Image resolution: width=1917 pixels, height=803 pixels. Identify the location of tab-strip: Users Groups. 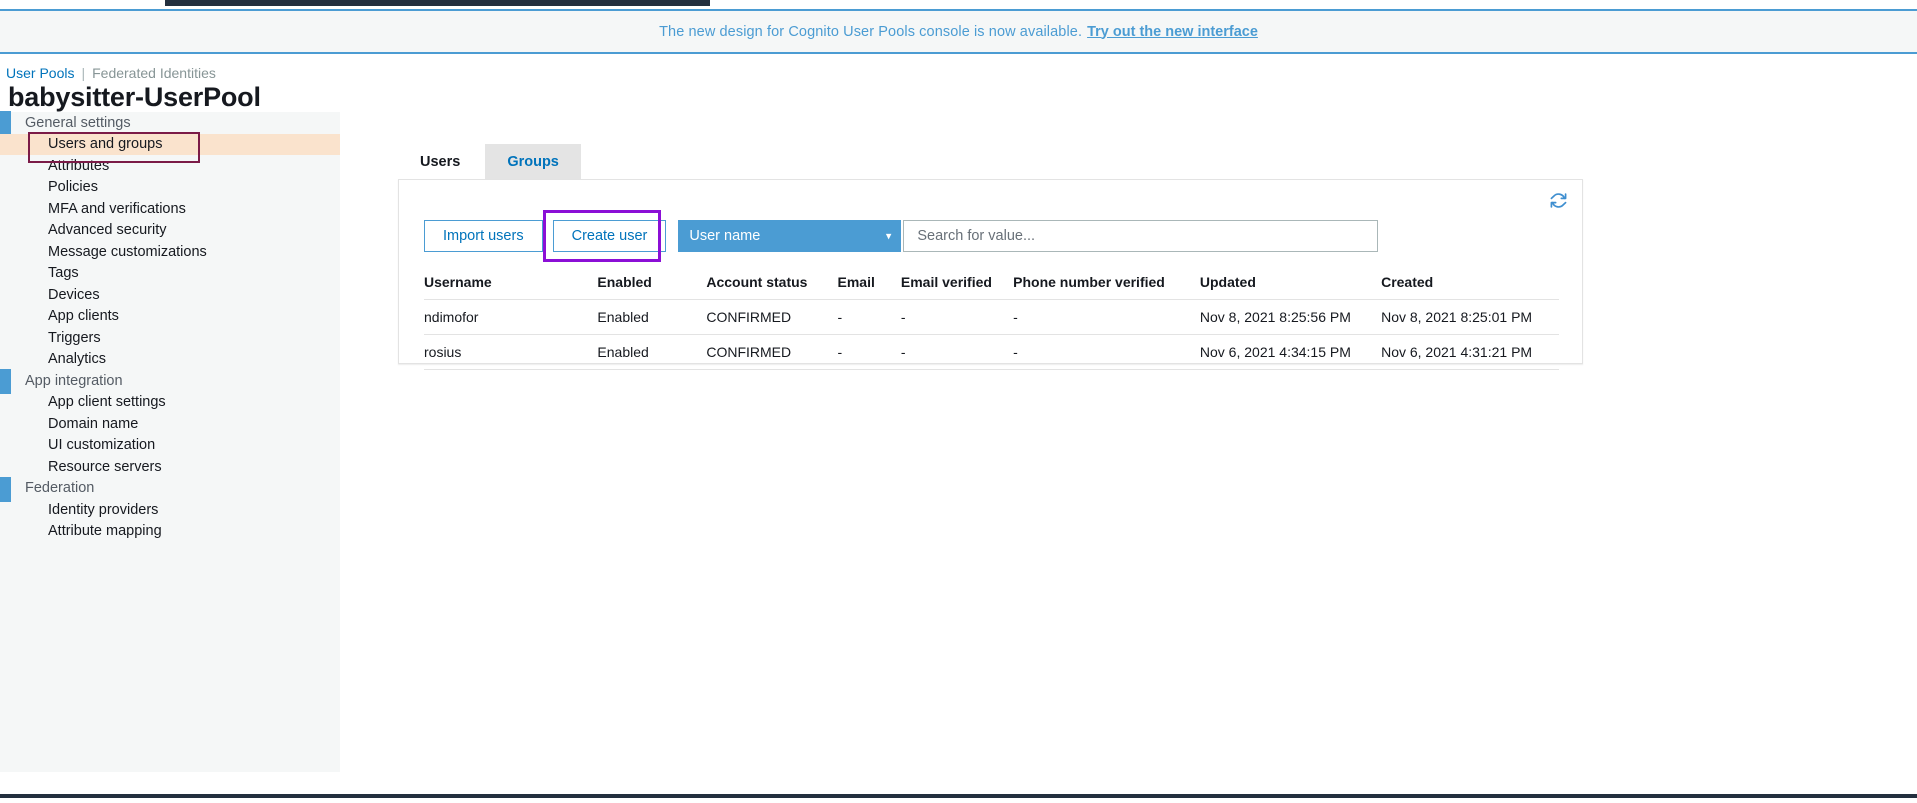
(489, 161).